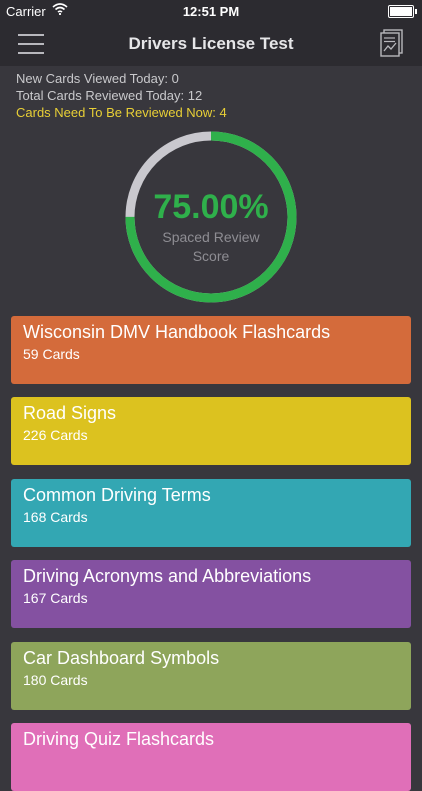  I want to click on clock-time: 12:51 PM, so click(211, 11).